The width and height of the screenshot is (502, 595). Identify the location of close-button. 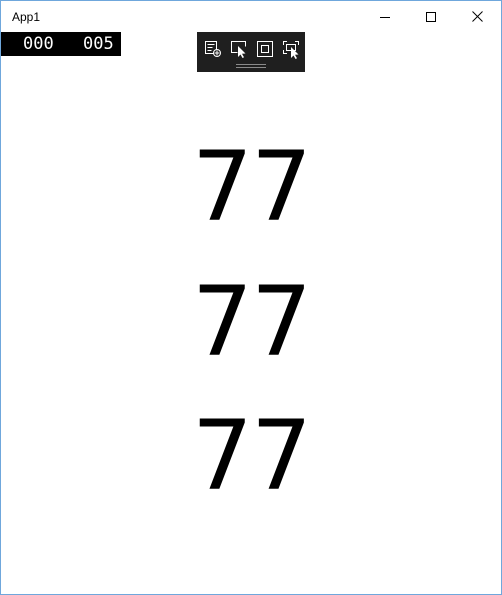
(477, 16).